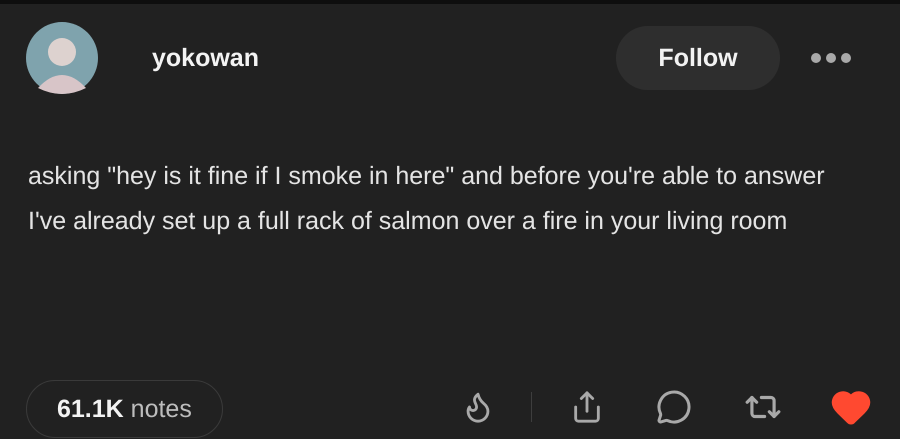  Describe the element at coordinates (831, 58) in the screenshot. I see `more-options-icon` at that location.